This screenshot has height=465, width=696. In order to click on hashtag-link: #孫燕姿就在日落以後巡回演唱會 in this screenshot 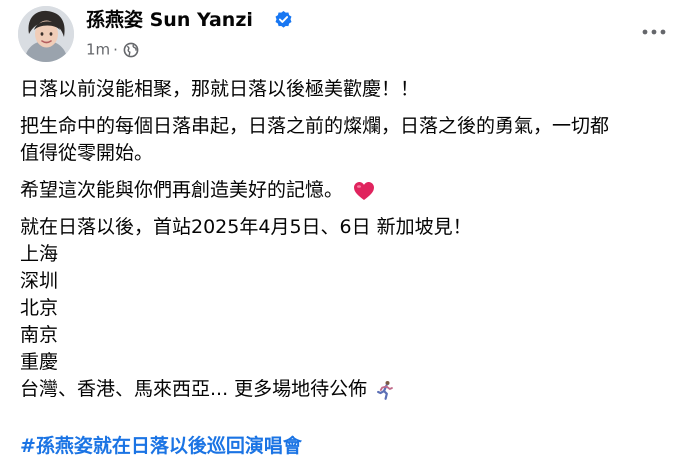, I will do `click(161, 446)`.